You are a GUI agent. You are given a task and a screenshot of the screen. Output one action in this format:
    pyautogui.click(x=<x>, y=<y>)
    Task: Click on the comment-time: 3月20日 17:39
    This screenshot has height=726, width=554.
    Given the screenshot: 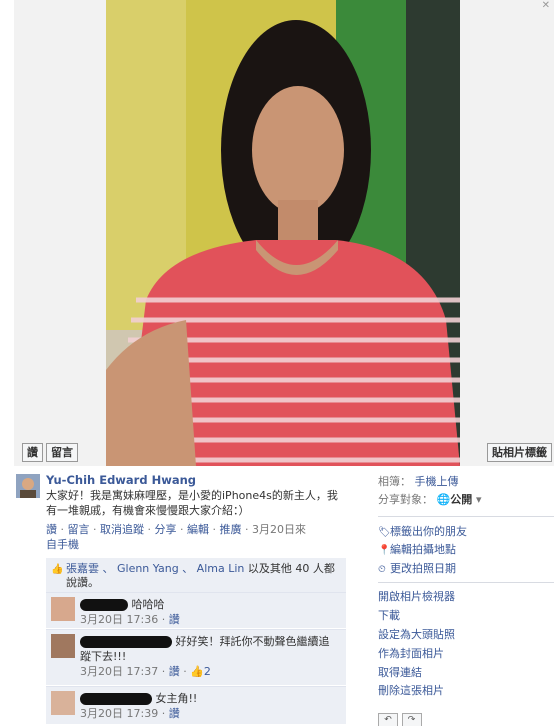 What is the action you would take?
    pyautogui.click(x=119, y=713)
    